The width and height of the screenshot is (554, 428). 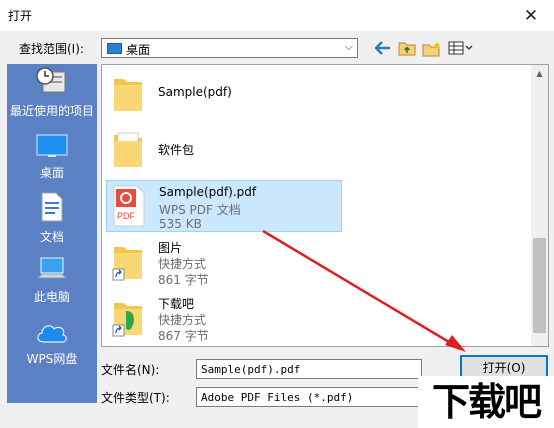 I want to click on look-in-value: 桌面, so click(x=138, y=50).